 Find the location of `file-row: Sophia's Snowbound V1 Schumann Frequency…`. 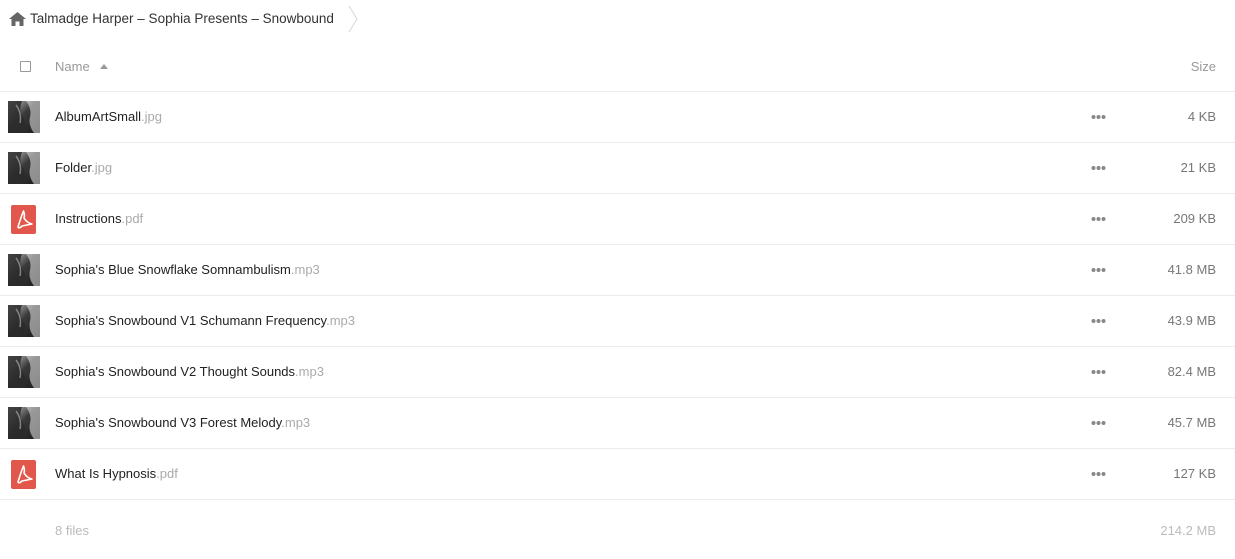

file-row: Sophia's Snowbound V1 Schumann Frequency… is located at coordinates (617, 321).